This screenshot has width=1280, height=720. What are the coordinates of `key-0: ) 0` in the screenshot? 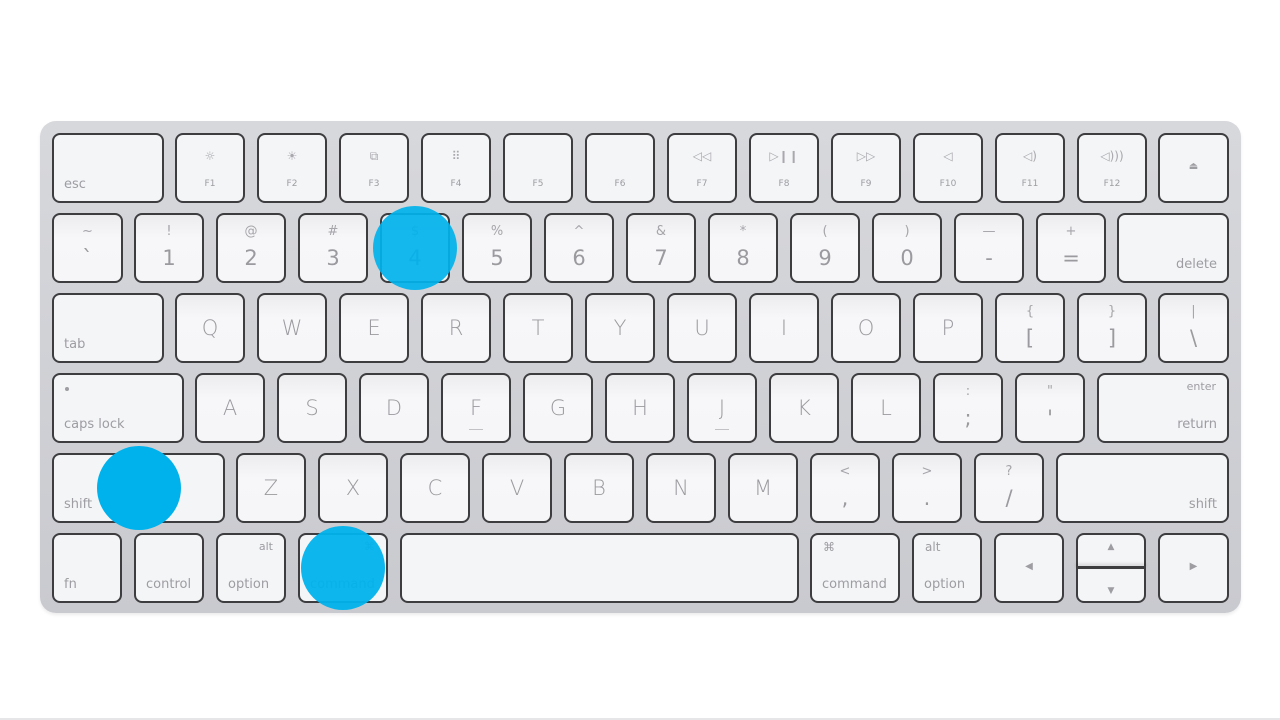 It's located at (907, 248).